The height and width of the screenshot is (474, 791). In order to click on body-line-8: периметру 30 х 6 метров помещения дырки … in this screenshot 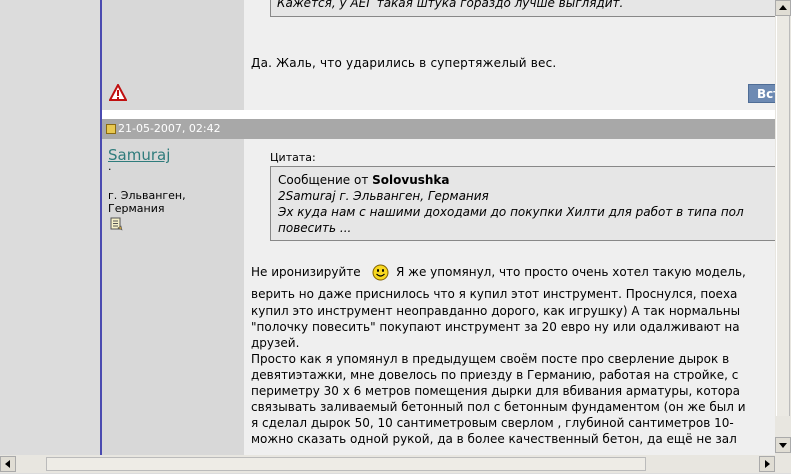, I will do `click(496, 391)`.